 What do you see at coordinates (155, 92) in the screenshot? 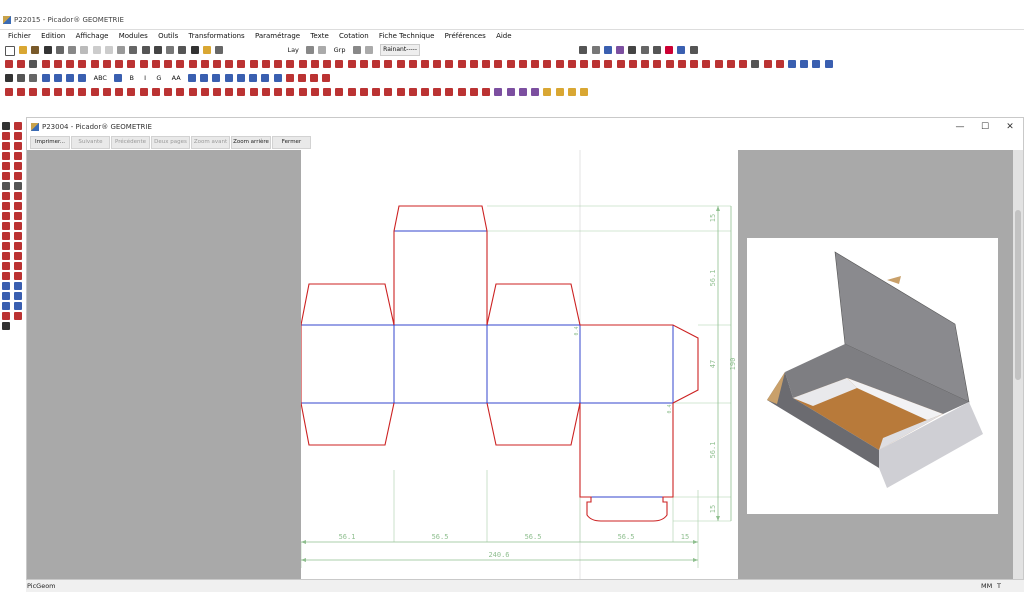
I see `counter-icon` at bounding box center [155, 92].